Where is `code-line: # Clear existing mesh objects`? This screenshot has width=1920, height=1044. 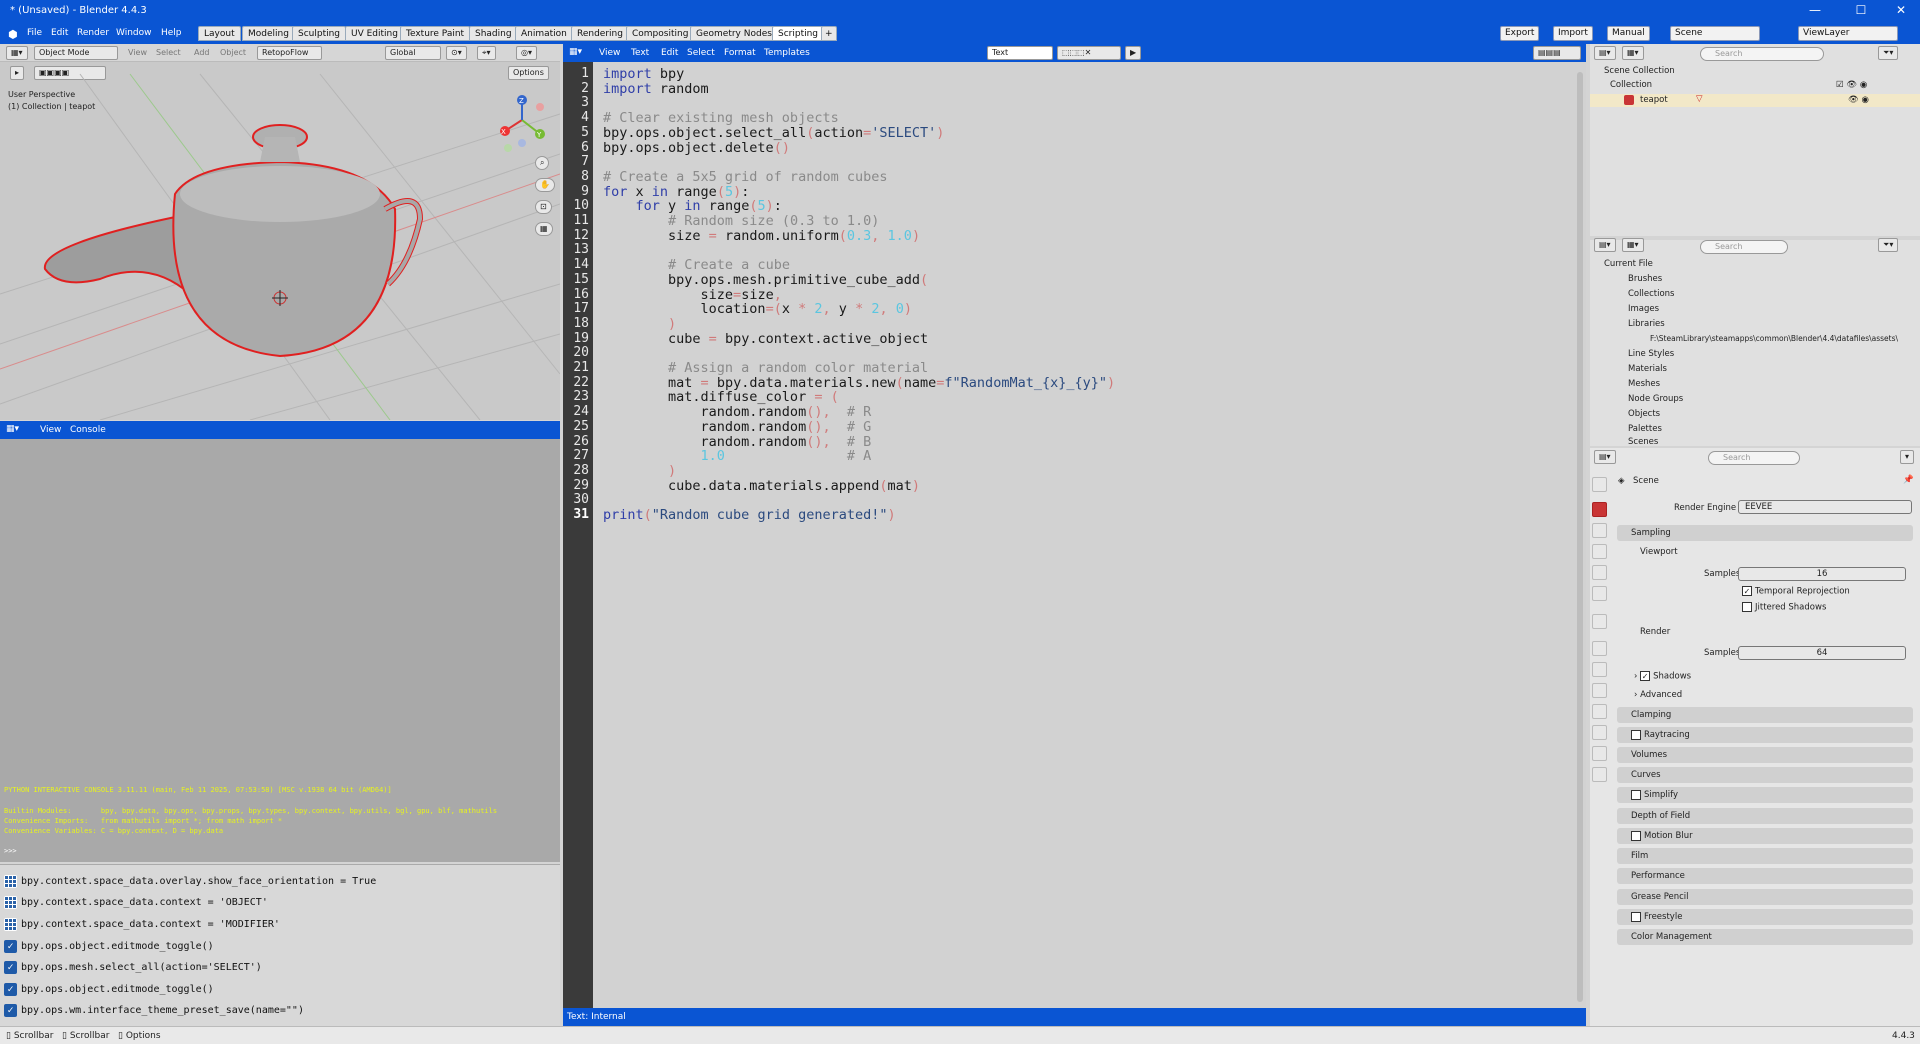 code-line: # Clear existing mesh objects is located at coordinates (721, 118).